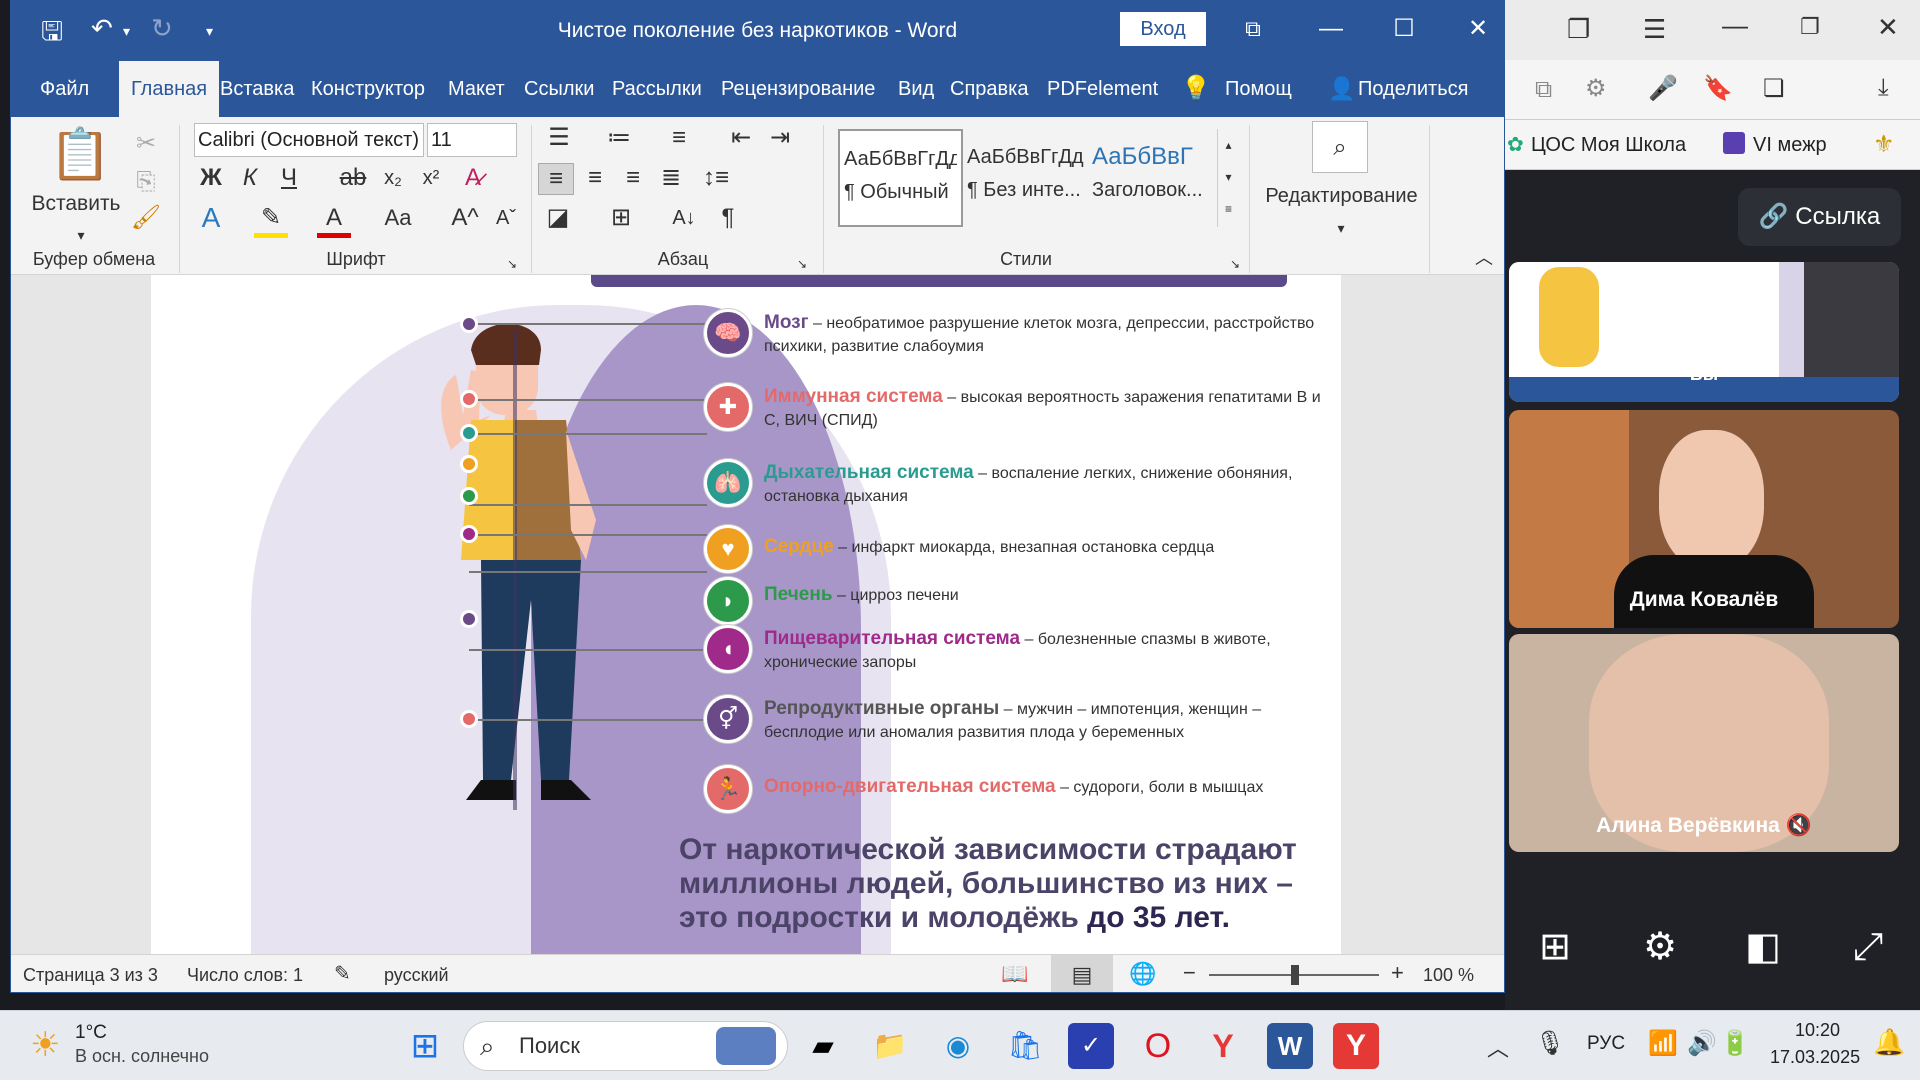 Image resolution: width=1920 pixels, height=1080 pixels. I want to click on font-size-select: 11, so click(472, 140).